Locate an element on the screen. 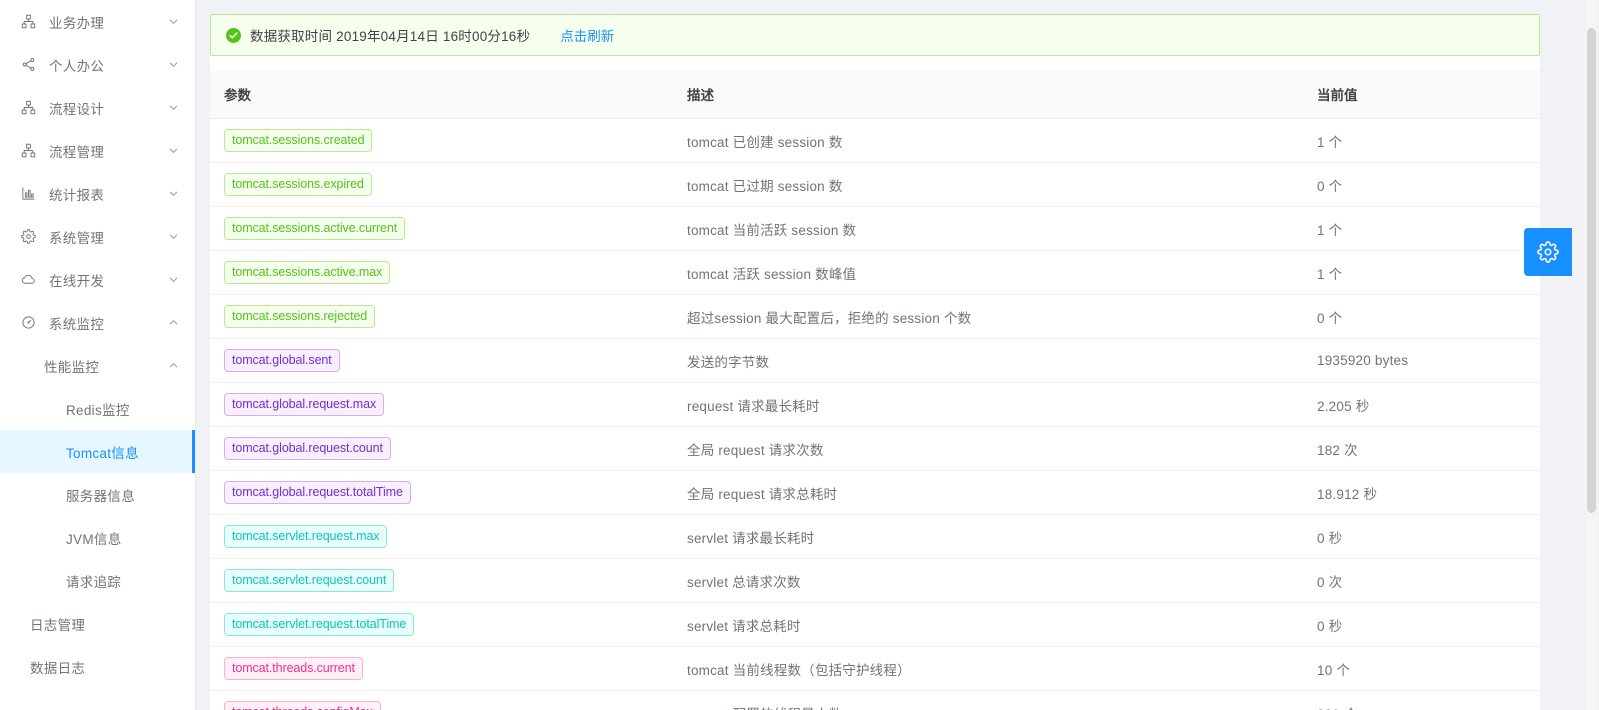  settings-fab-button is located at coordinates (1548, 252).